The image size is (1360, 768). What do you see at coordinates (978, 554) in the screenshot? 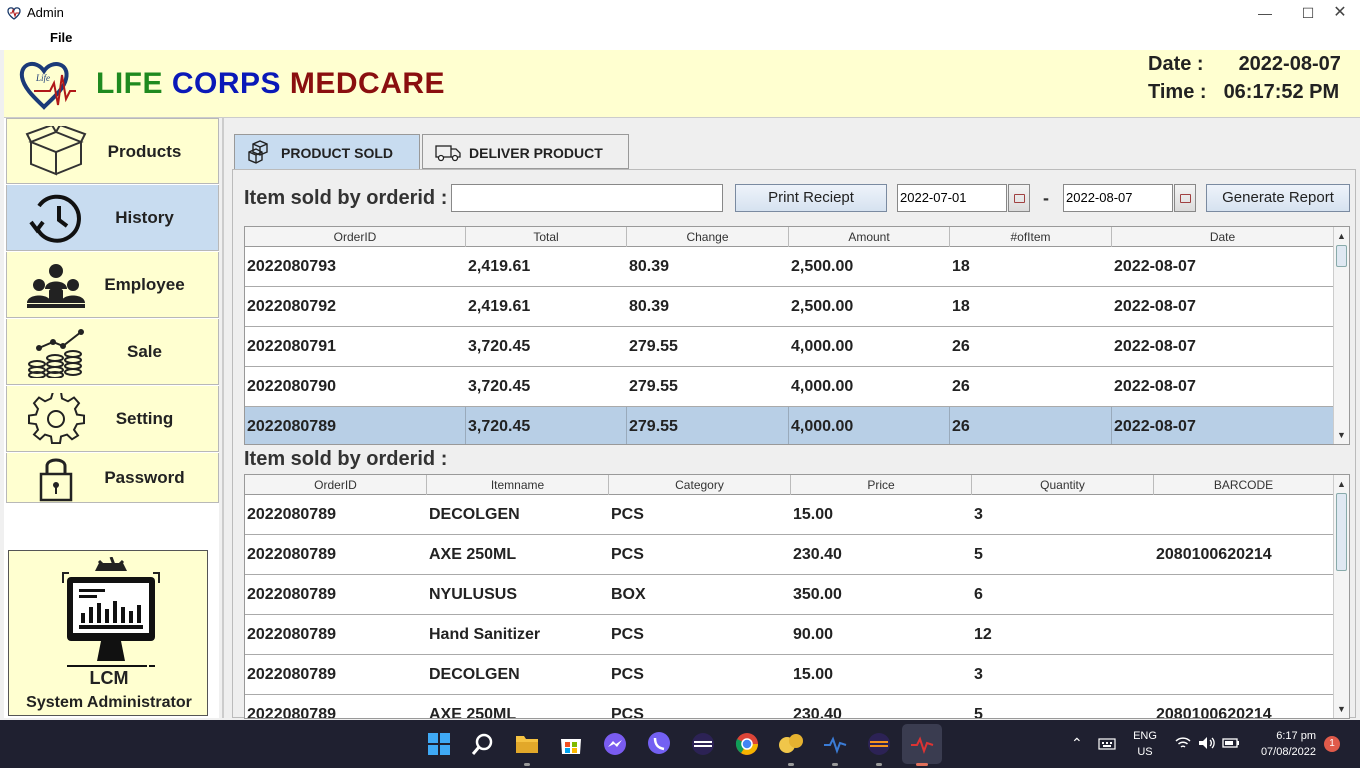
I see `cell-quantity: 5` at bounding box center [978, 554].